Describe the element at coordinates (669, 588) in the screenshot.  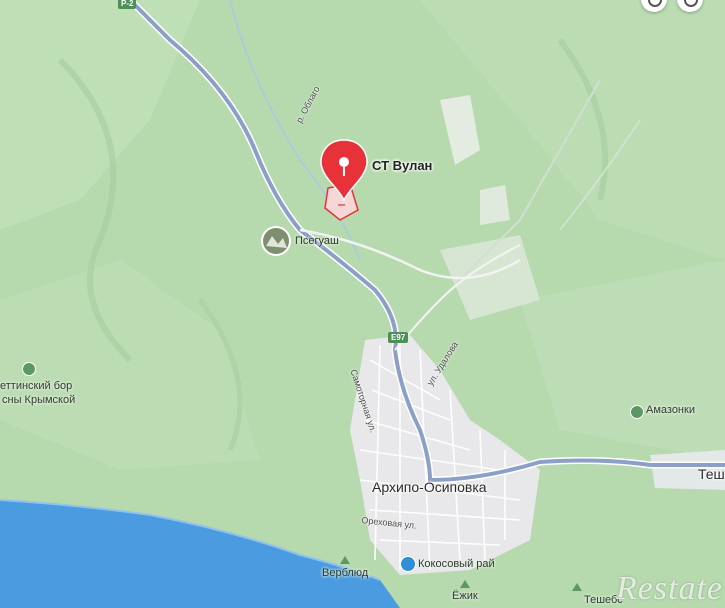
I see `watermark-logo: Restate` at that location.